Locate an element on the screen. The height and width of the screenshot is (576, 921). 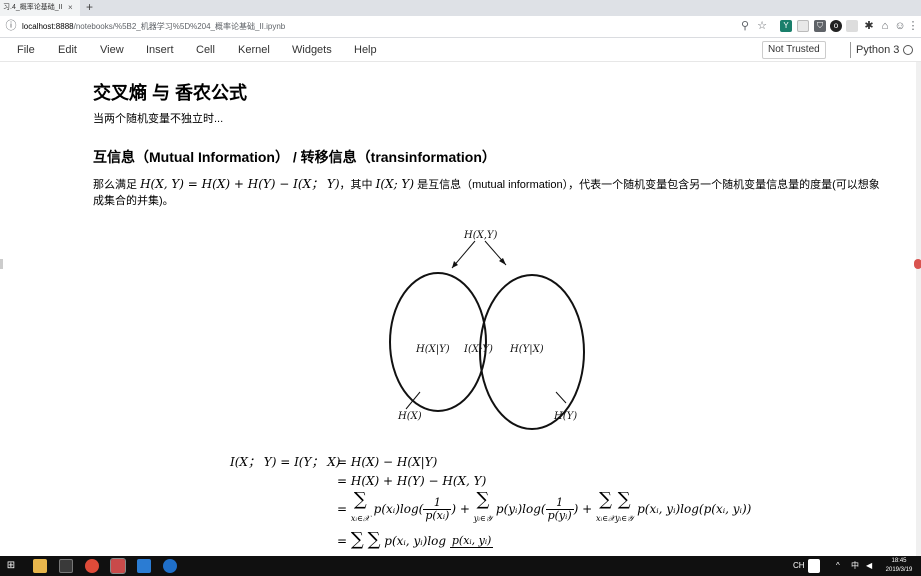
eq3-plus1: ) + is located at coordinates (460, 509).